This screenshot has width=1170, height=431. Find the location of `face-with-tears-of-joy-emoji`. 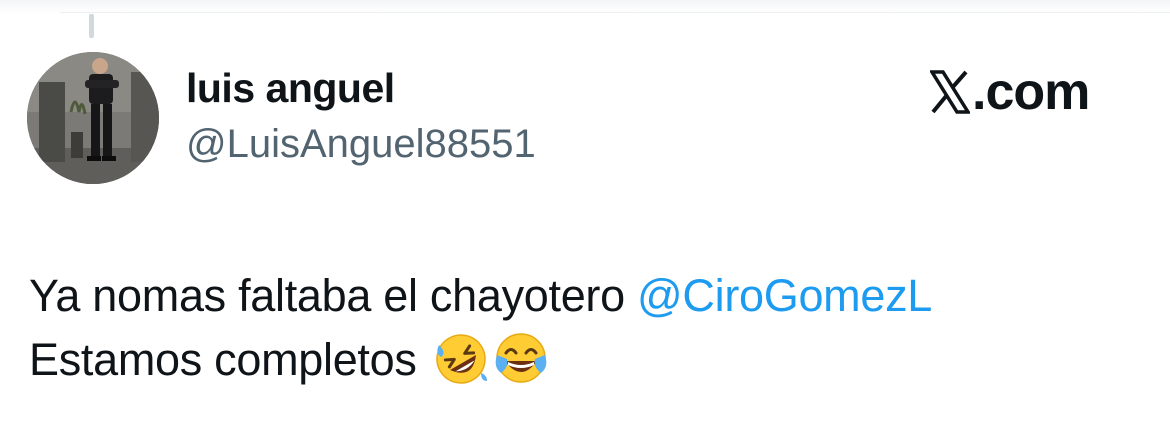

face-with-tears-of-joy-emoji is located at coordinates (521, 358).